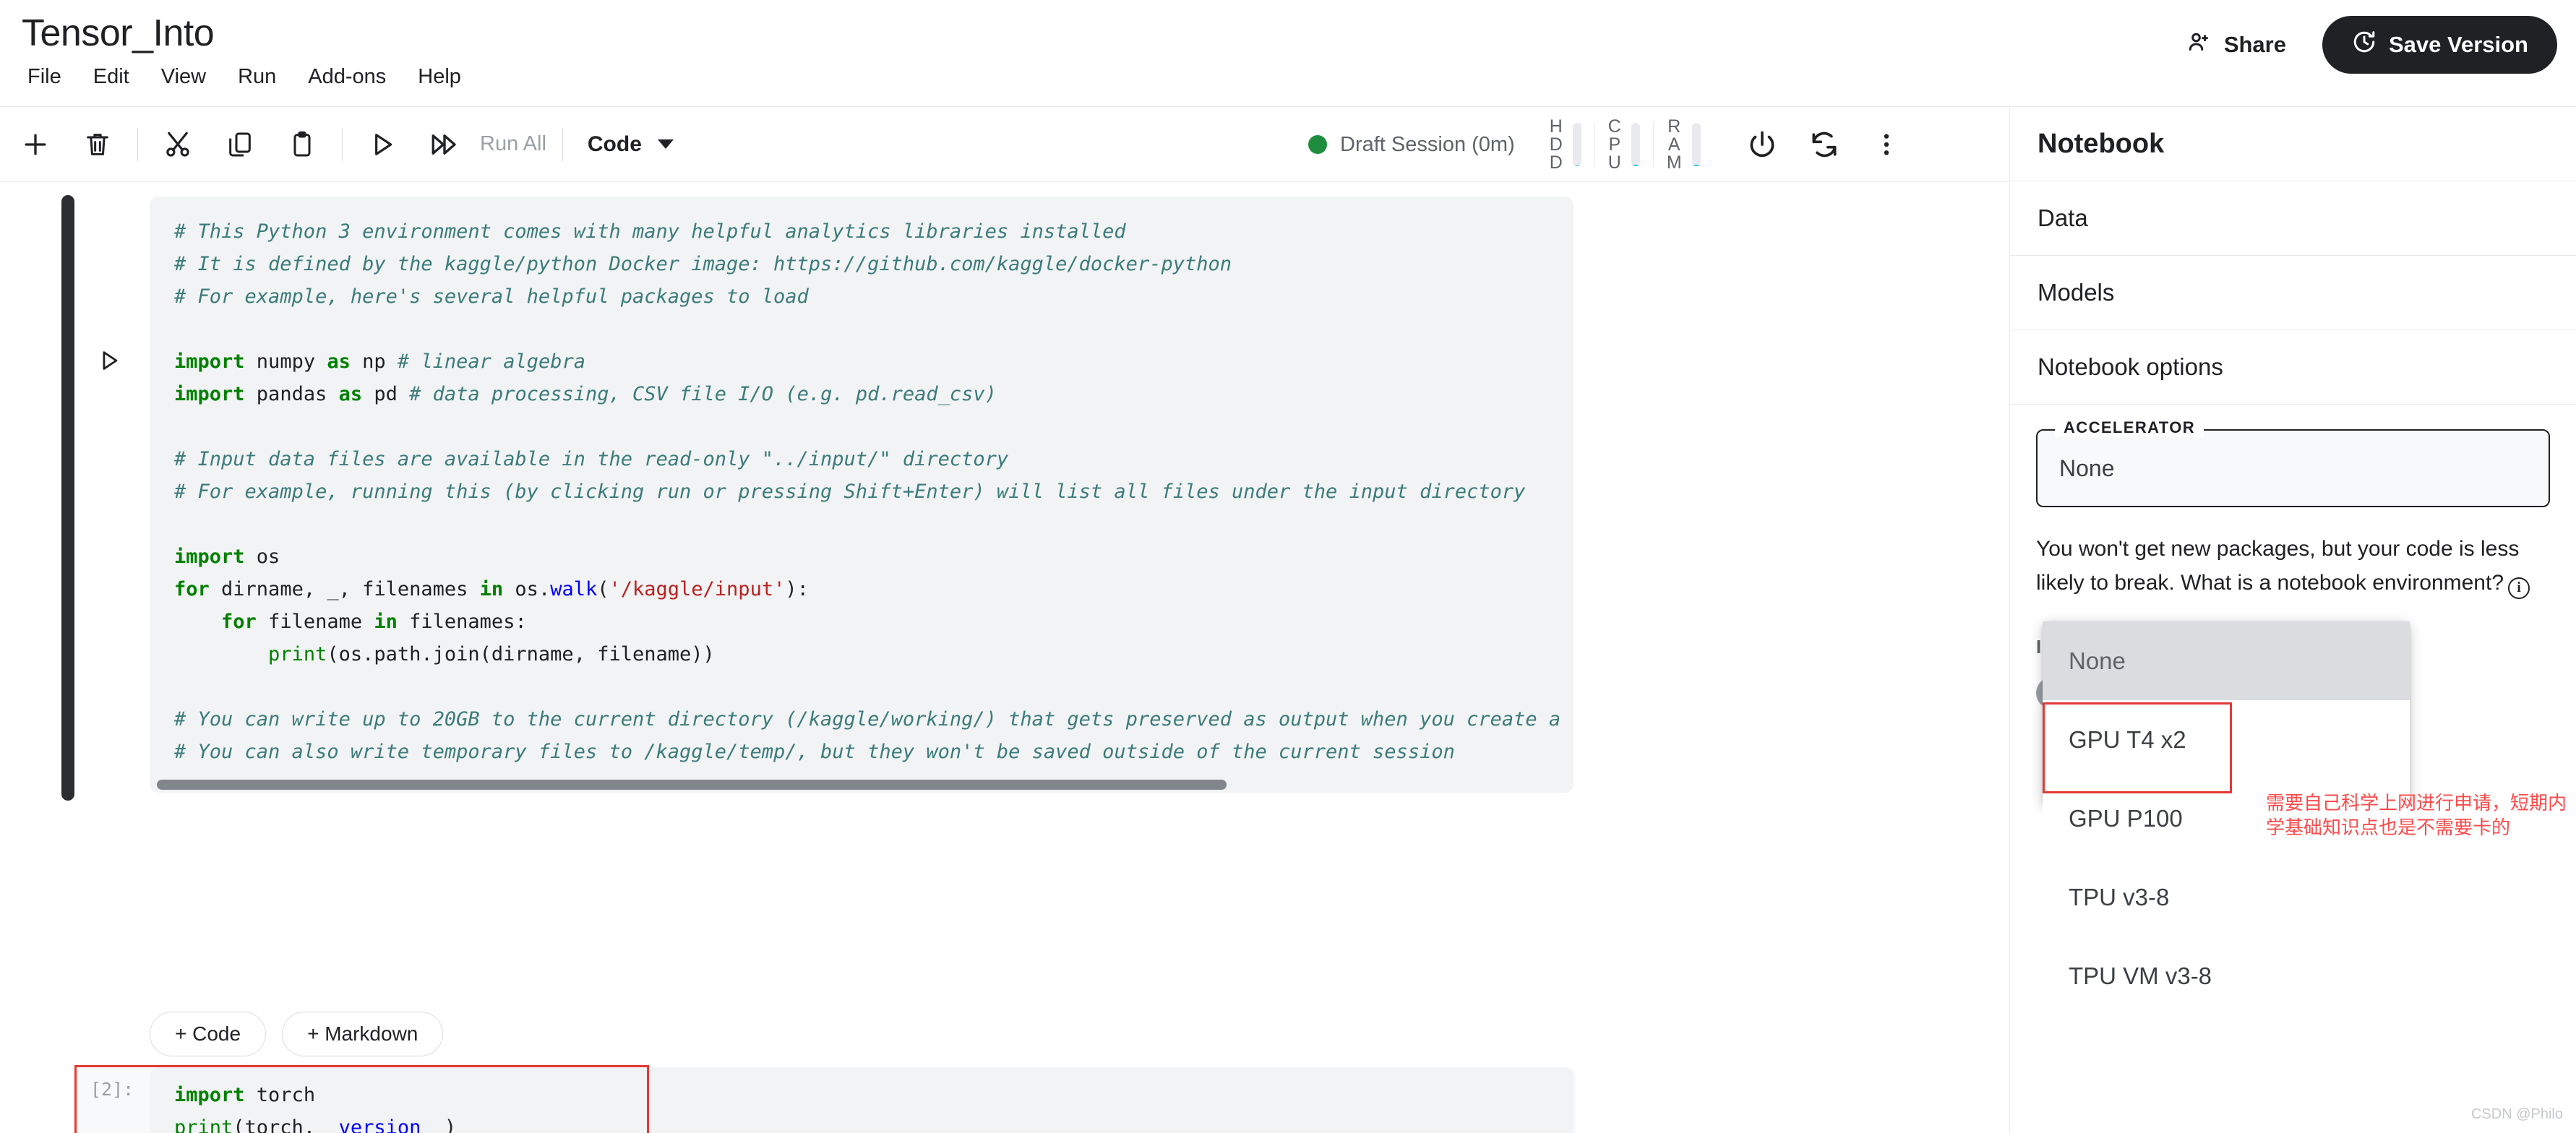  What do you see at coordinates (666, 144) in the screenshot?
I see `chevron-down-icon` at bounding box center [666, 144].